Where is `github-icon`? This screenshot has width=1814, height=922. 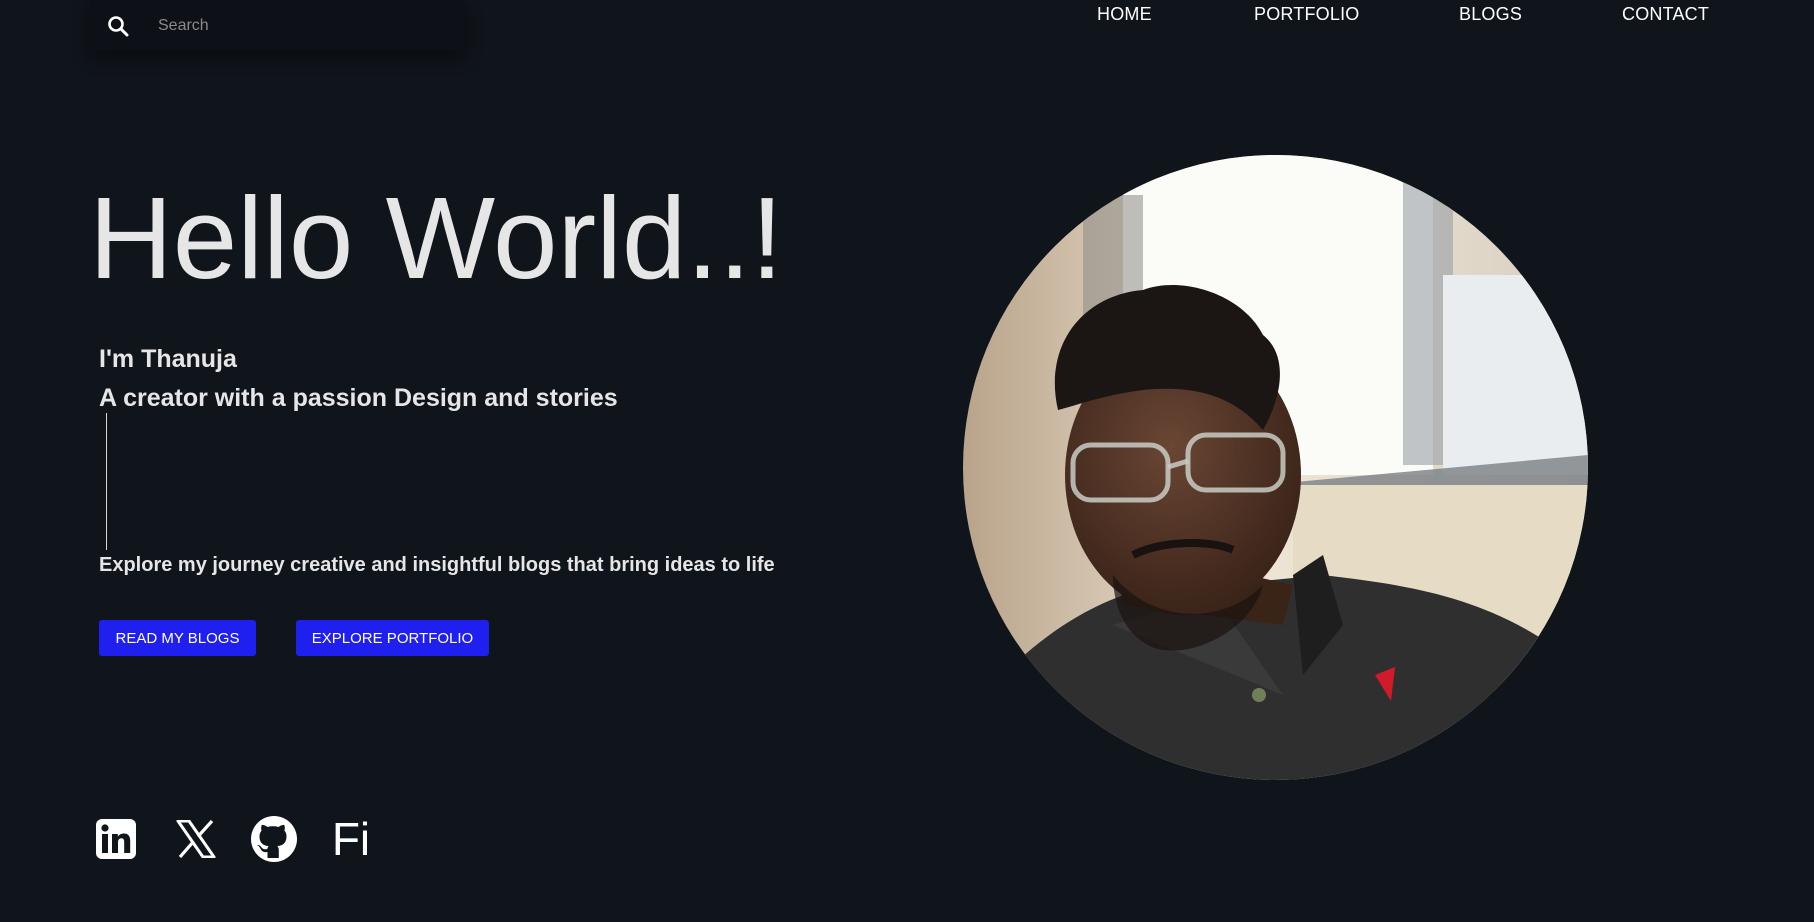 github-icon is located at coordinates (274, 839).